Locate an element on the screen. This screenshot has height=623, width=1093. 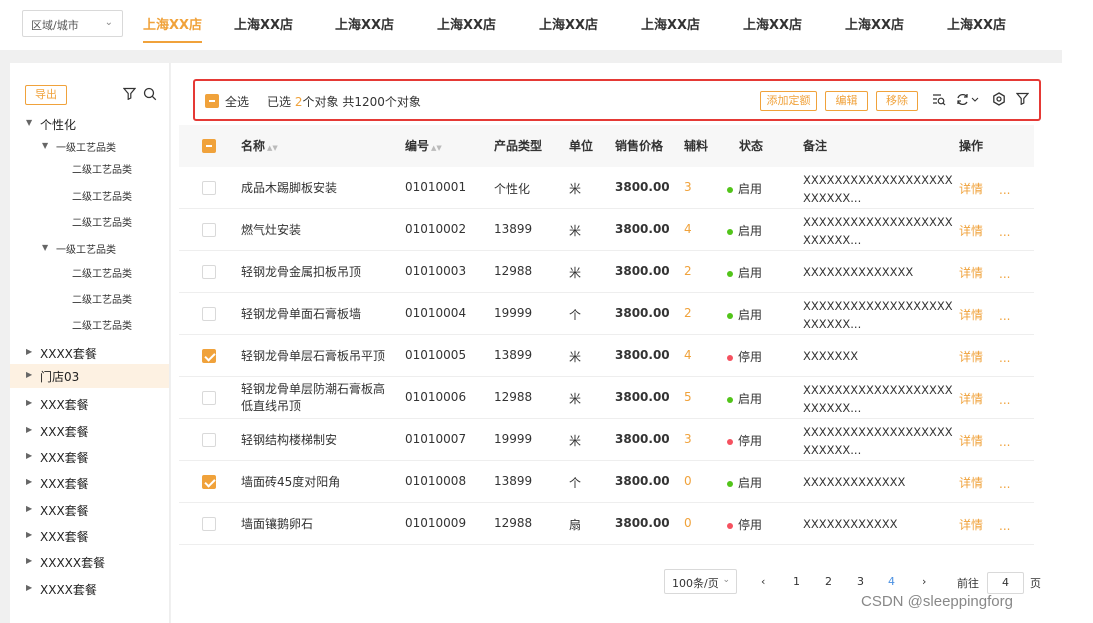
select-all-checkbox is located at coordinates (212, 101).